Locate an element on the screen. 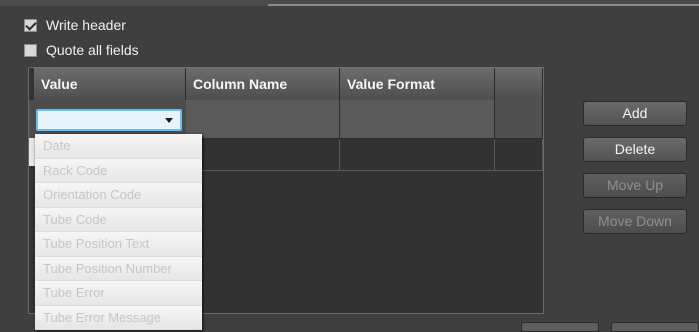  top-bar is located at coordinates (349, 3).